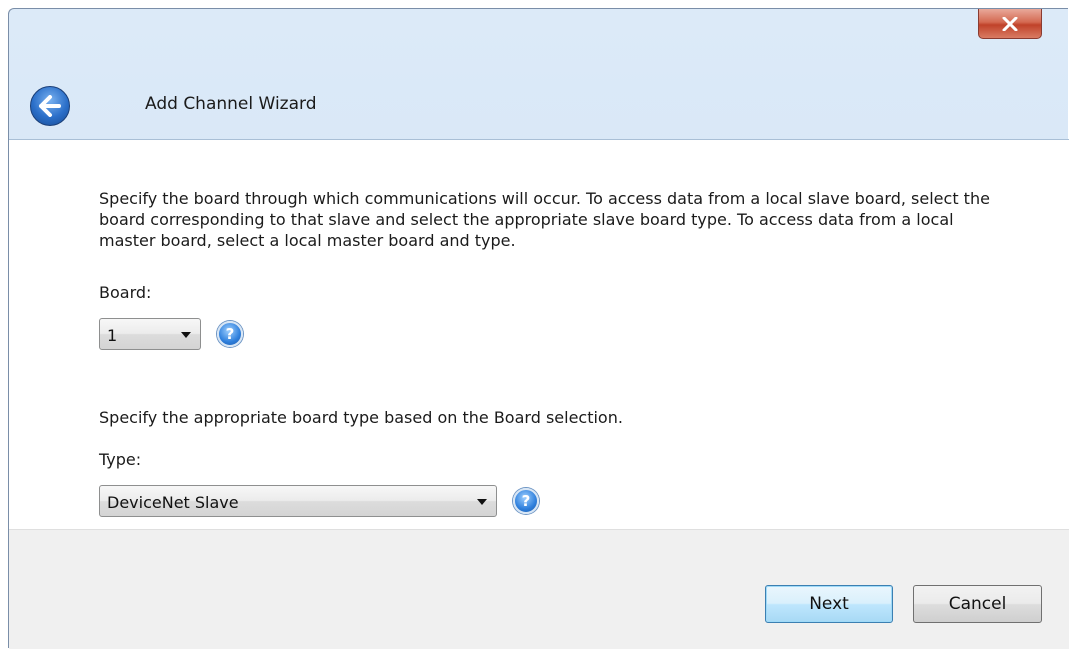  I want to click on back-button, so click(50, 106).